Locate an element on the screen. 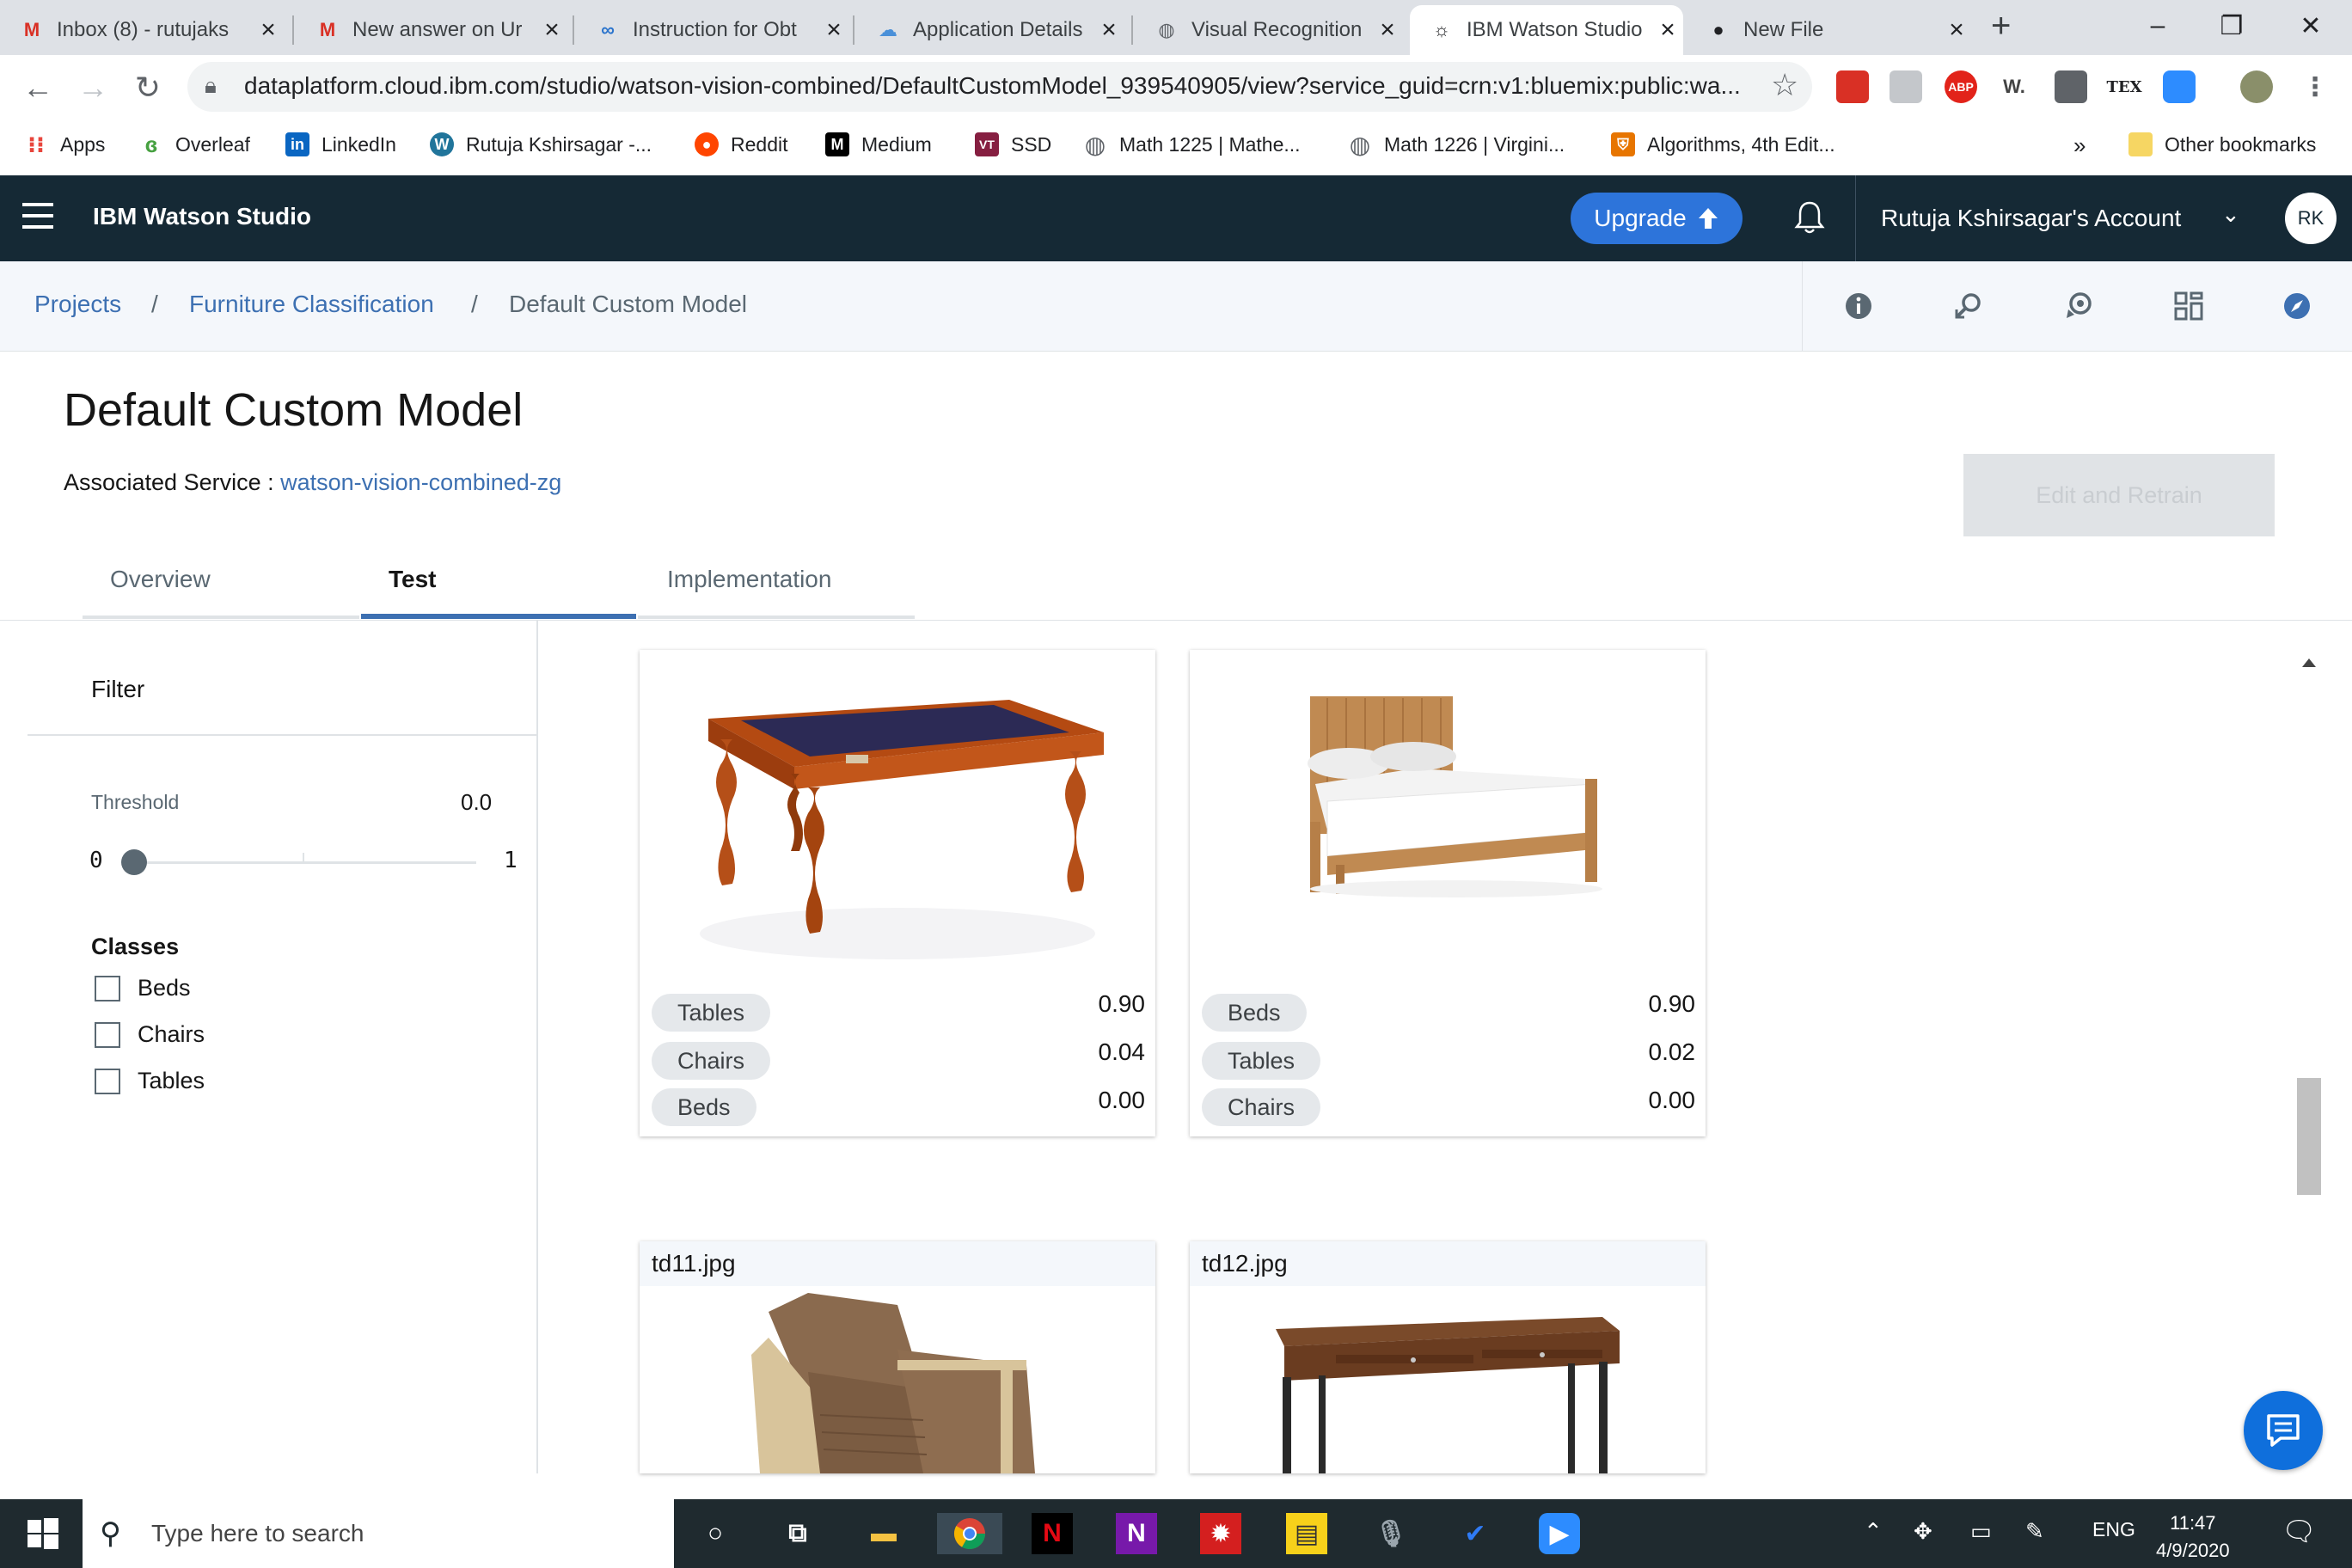 The height and width of the screenshot is (1568, 2352). edit-and-retrain-button: Edit and Retrain is located at coordinates (2119, 495).